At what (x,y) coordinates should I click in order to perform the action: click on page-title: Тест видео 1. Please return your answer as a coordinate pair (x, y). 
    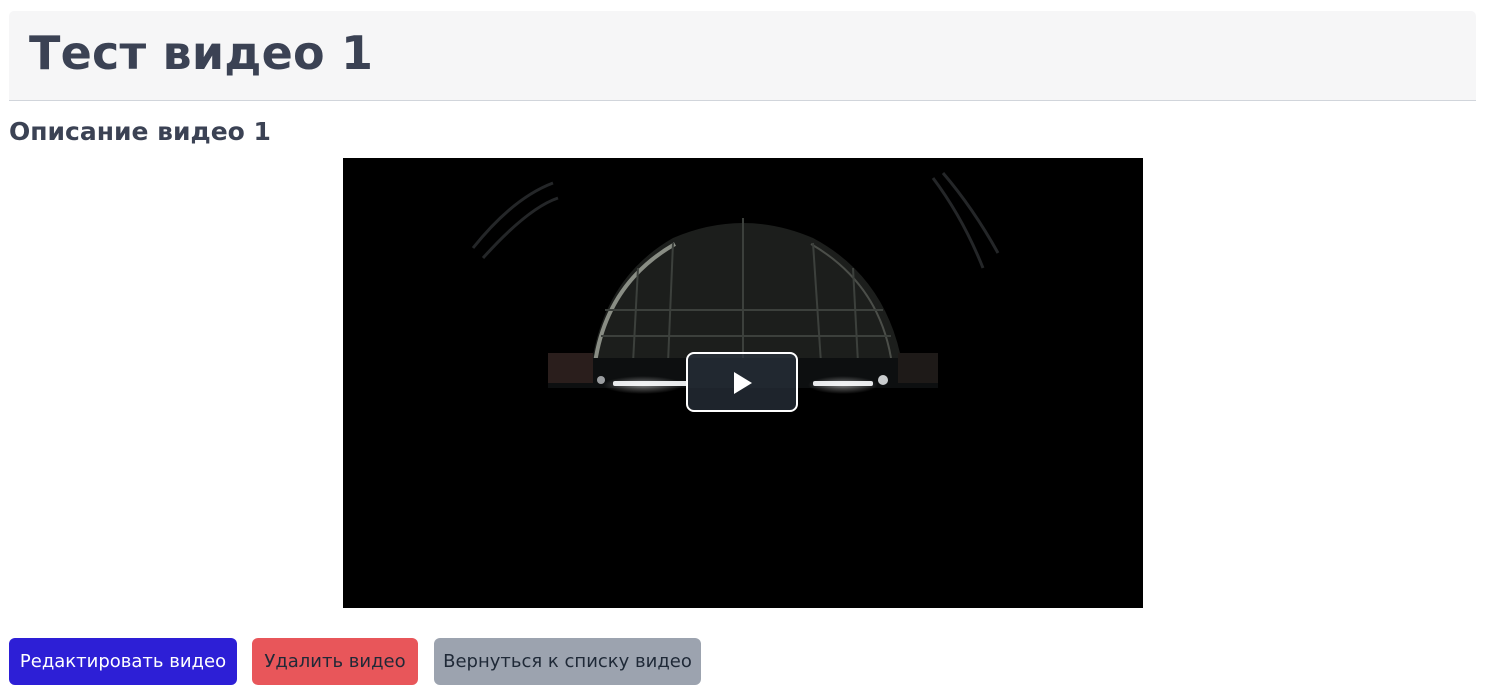
    Looking at the image, I should click on (201, 53).